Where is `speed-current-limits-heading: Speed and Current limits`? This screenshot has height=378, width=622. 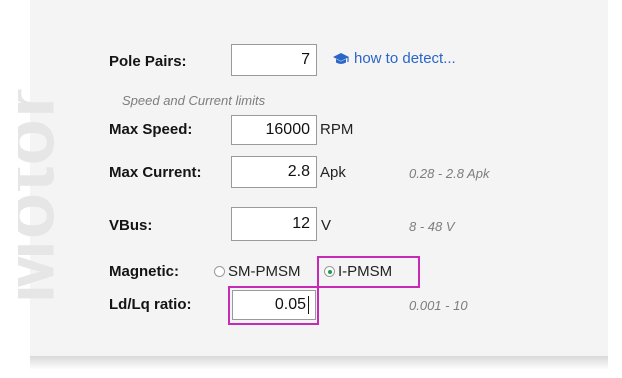
speed-current-limits-heading: Speed and Current limits is located at coordinates (194, 100).